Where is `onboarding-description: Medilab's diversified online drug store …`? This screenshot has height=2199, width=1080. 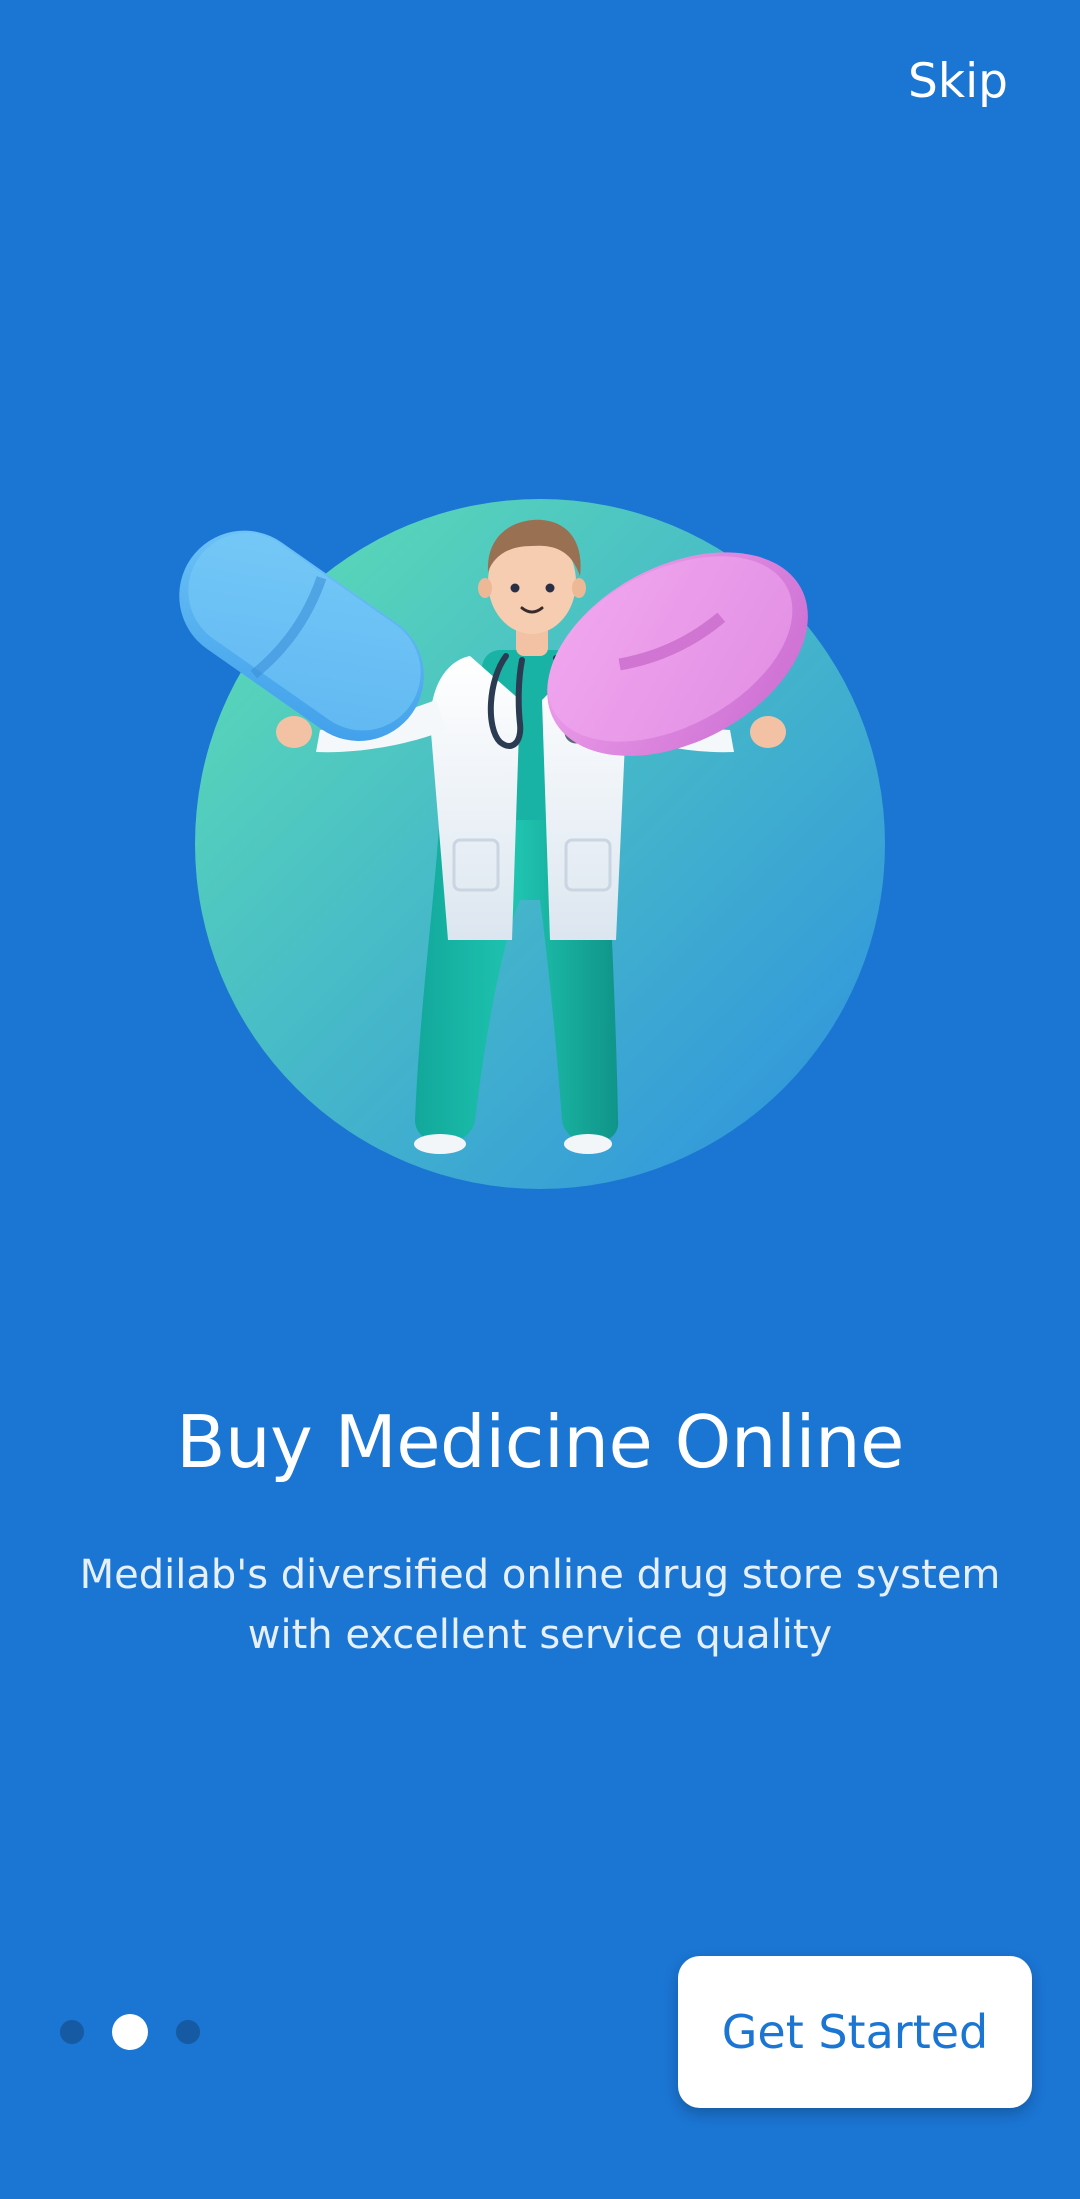
onboarding-description: Medilab's diversified online drug store … is located at coordinates (540, 1605).